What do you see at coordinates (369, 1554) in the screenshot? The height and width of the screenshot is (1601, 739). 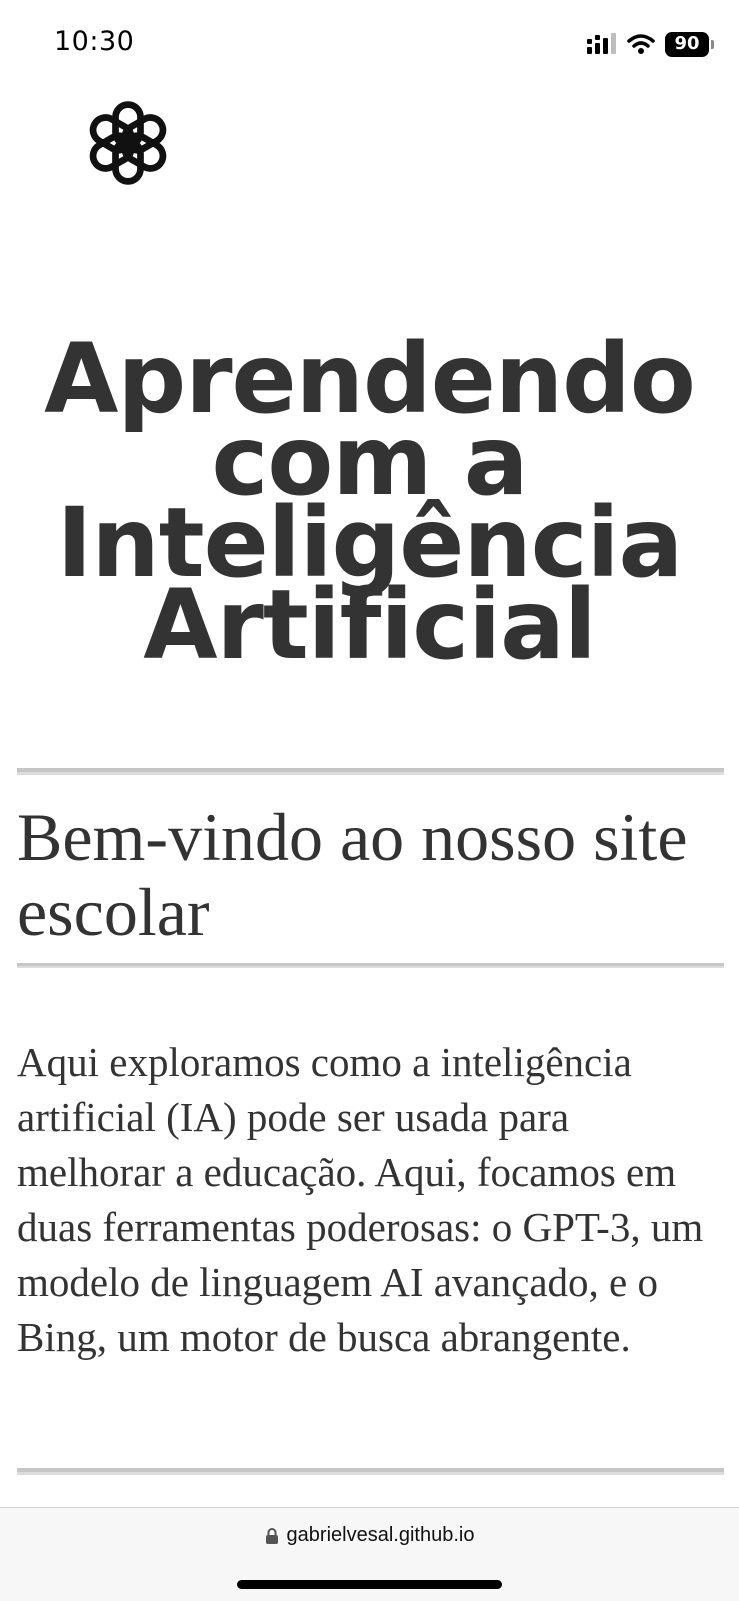 I see `browser-toolbar: gabrielvesal.github.io` at bounding box center [369, 1554].